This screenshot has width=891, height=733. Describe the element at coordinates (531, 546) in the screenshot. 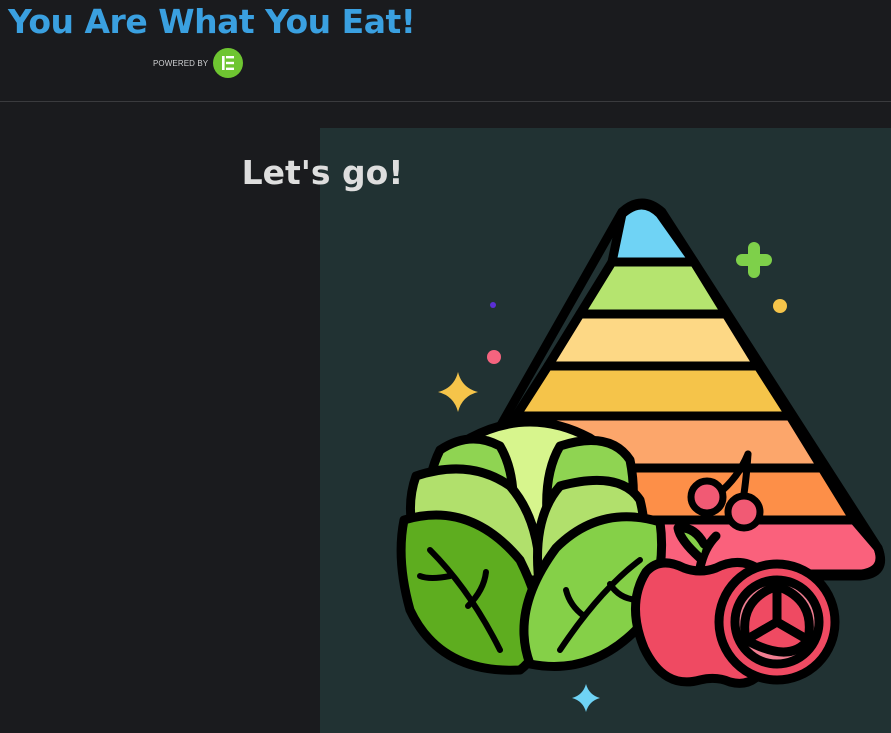

I see `lettuce-graphic` at that location.